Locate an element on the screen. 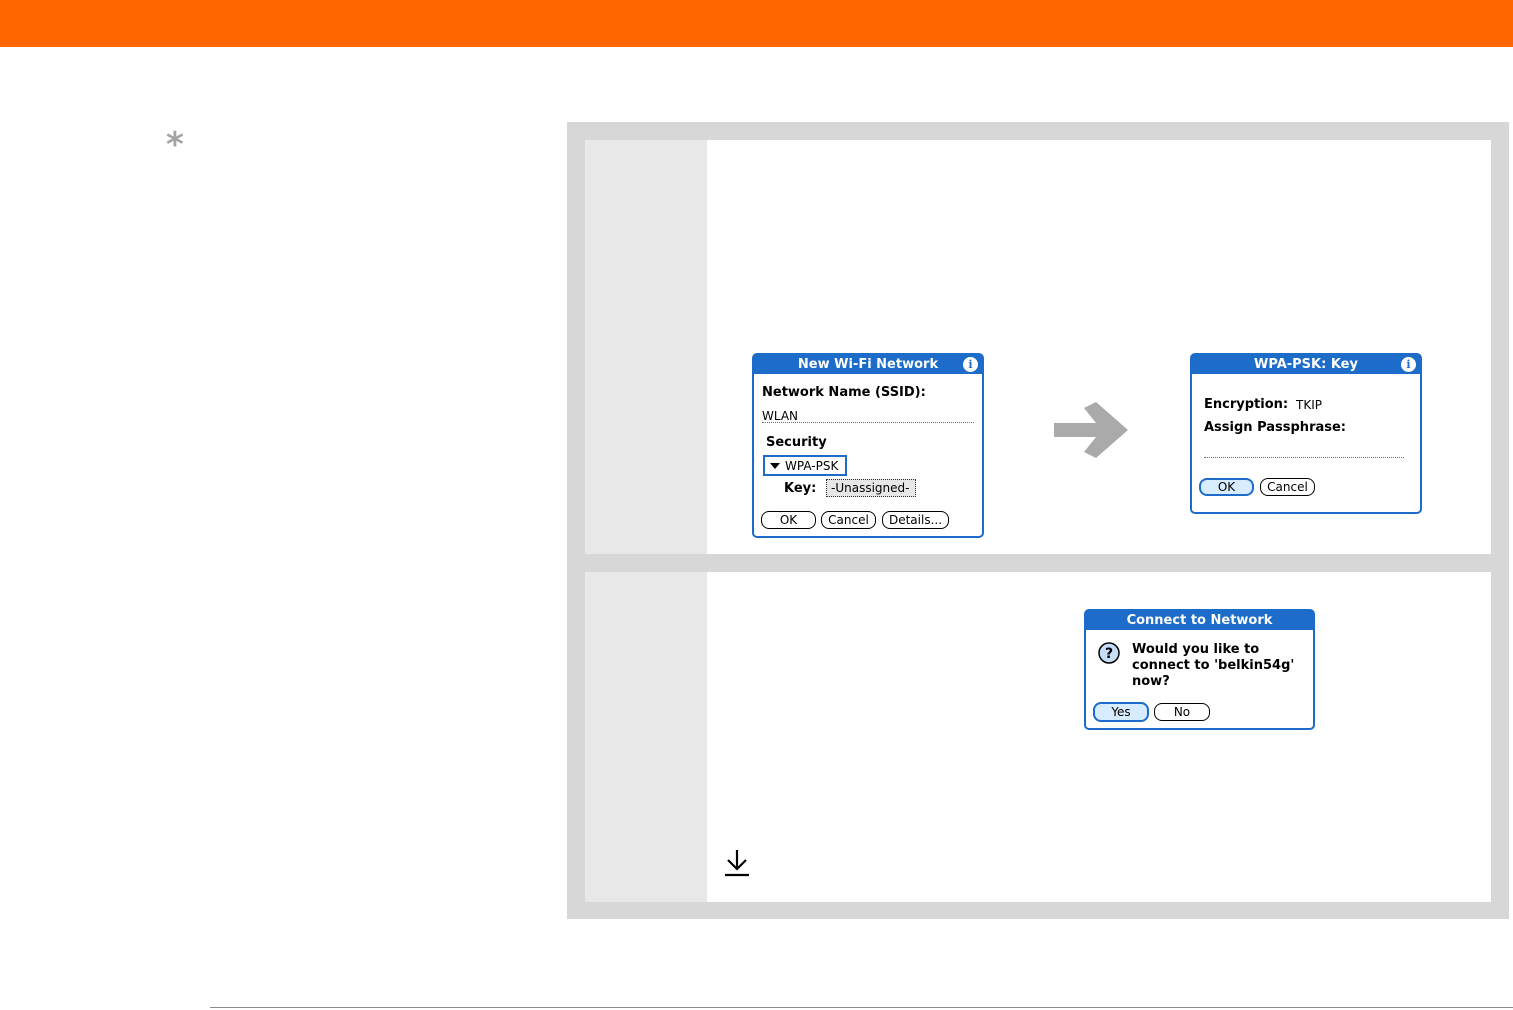 The height and width of the screenshot is (1010, 1513). network-name-label: Network Name (SSID): is located at coordinates (844, 392).